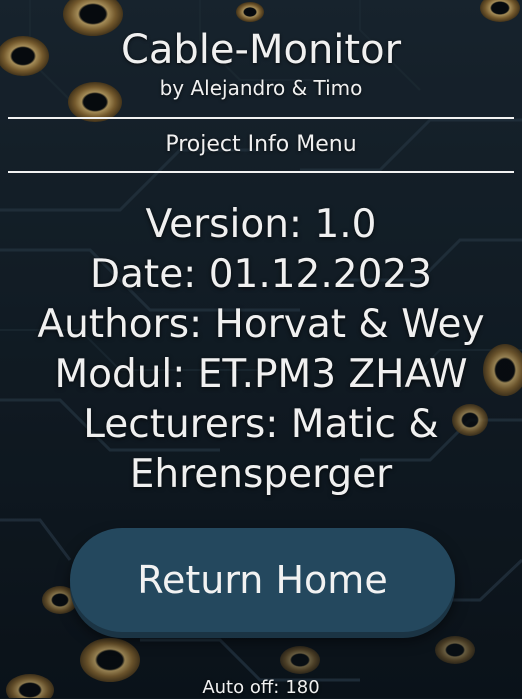  Describe the element at coordinates (261, 172) in the screenshot. I see `bottom-divider` at that location.